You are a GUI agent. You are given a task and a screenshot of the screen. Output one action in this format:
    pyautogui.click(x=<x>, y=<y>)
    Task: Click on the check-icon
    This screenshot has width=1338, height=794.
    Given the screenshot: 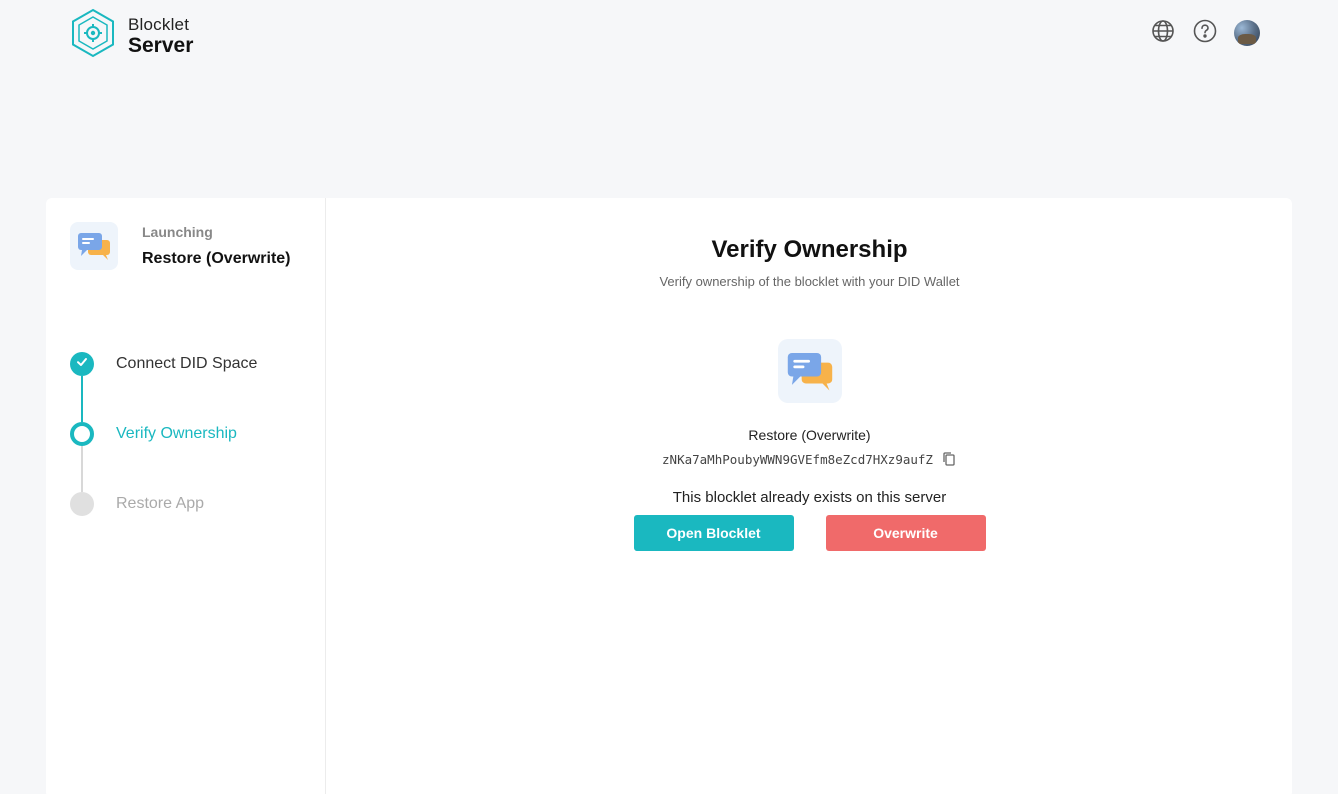 What is the action you would take?
    pyautogui.click(x=82, y=364)
    